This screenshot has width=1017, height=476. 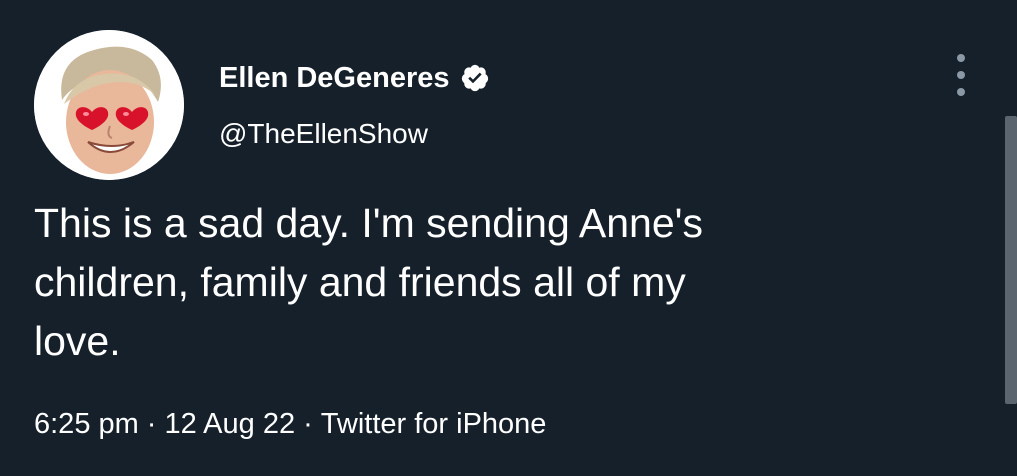 I want to click on scrollbar, so click(x=1011, y=260).